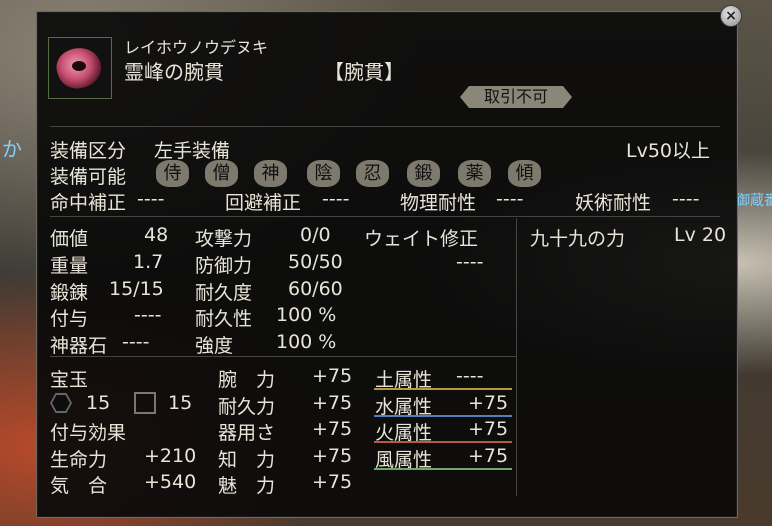 The height and width of the screenshot is (526, 772). I want to click on usable-classes-label: 装備可能, so click(88, 177).